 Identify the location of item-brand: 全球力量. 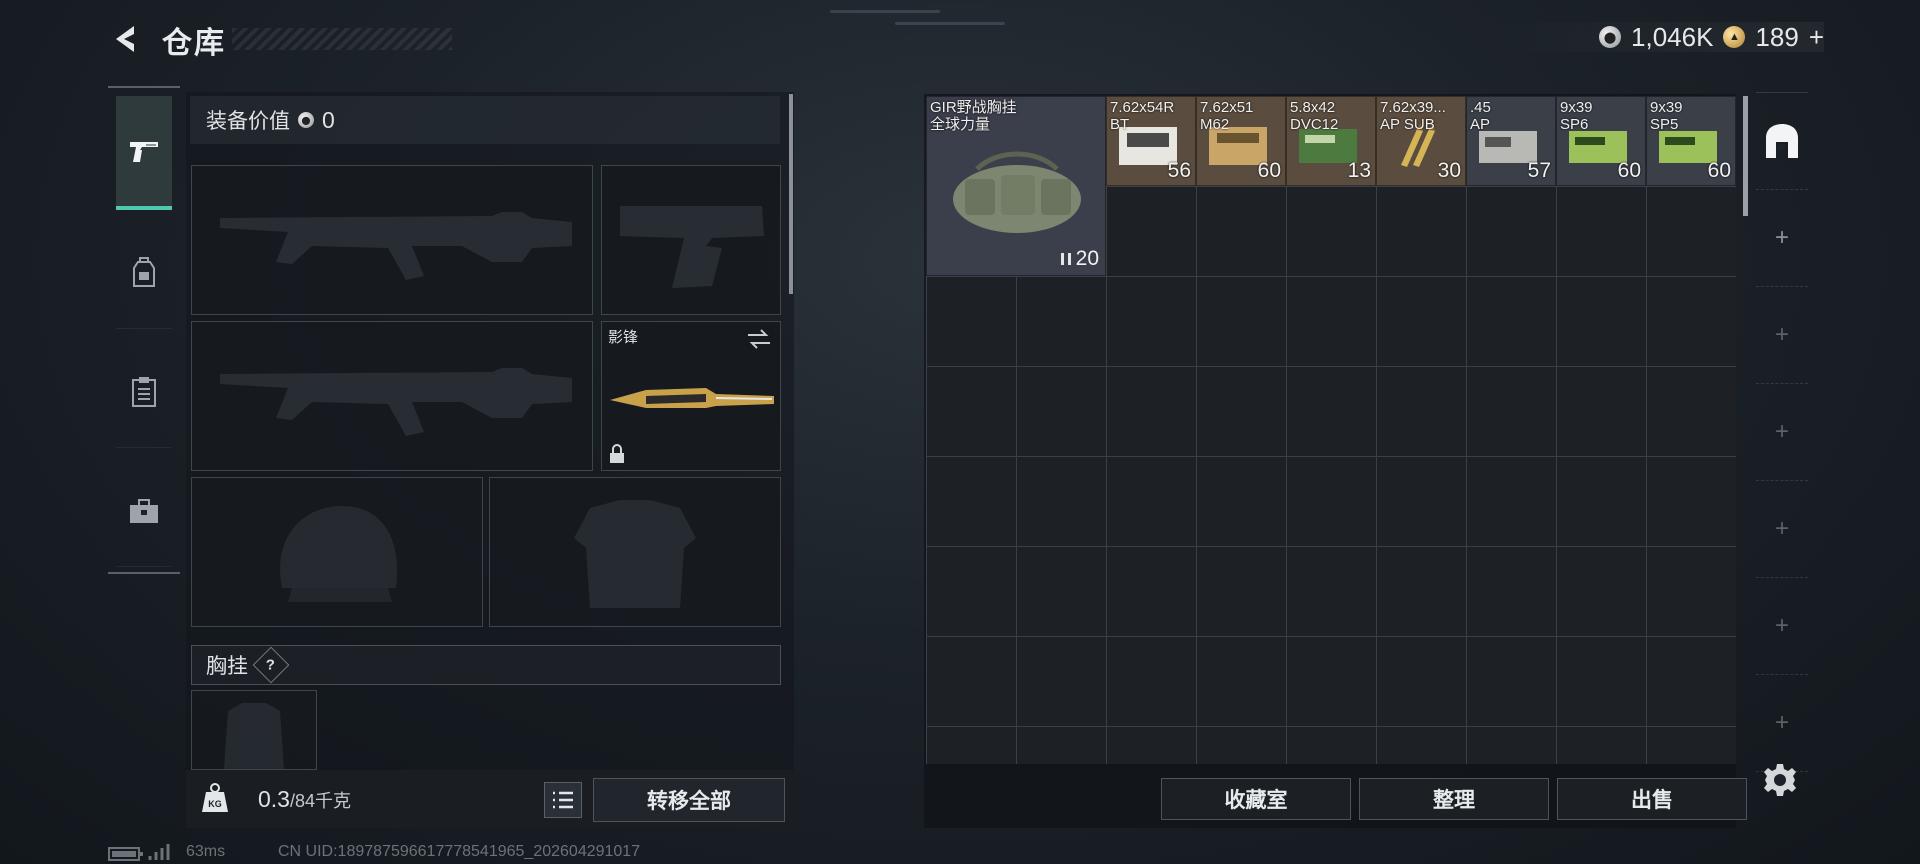
(960, 124).